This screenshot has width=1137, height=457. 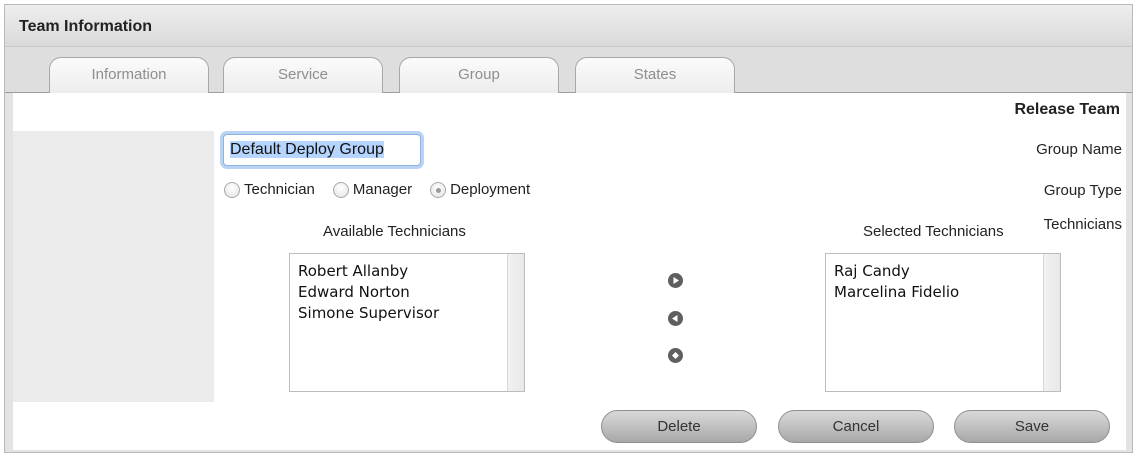 I want to click on group-type-radios: Technician Manager Deployment, so click(x=386, y=189).